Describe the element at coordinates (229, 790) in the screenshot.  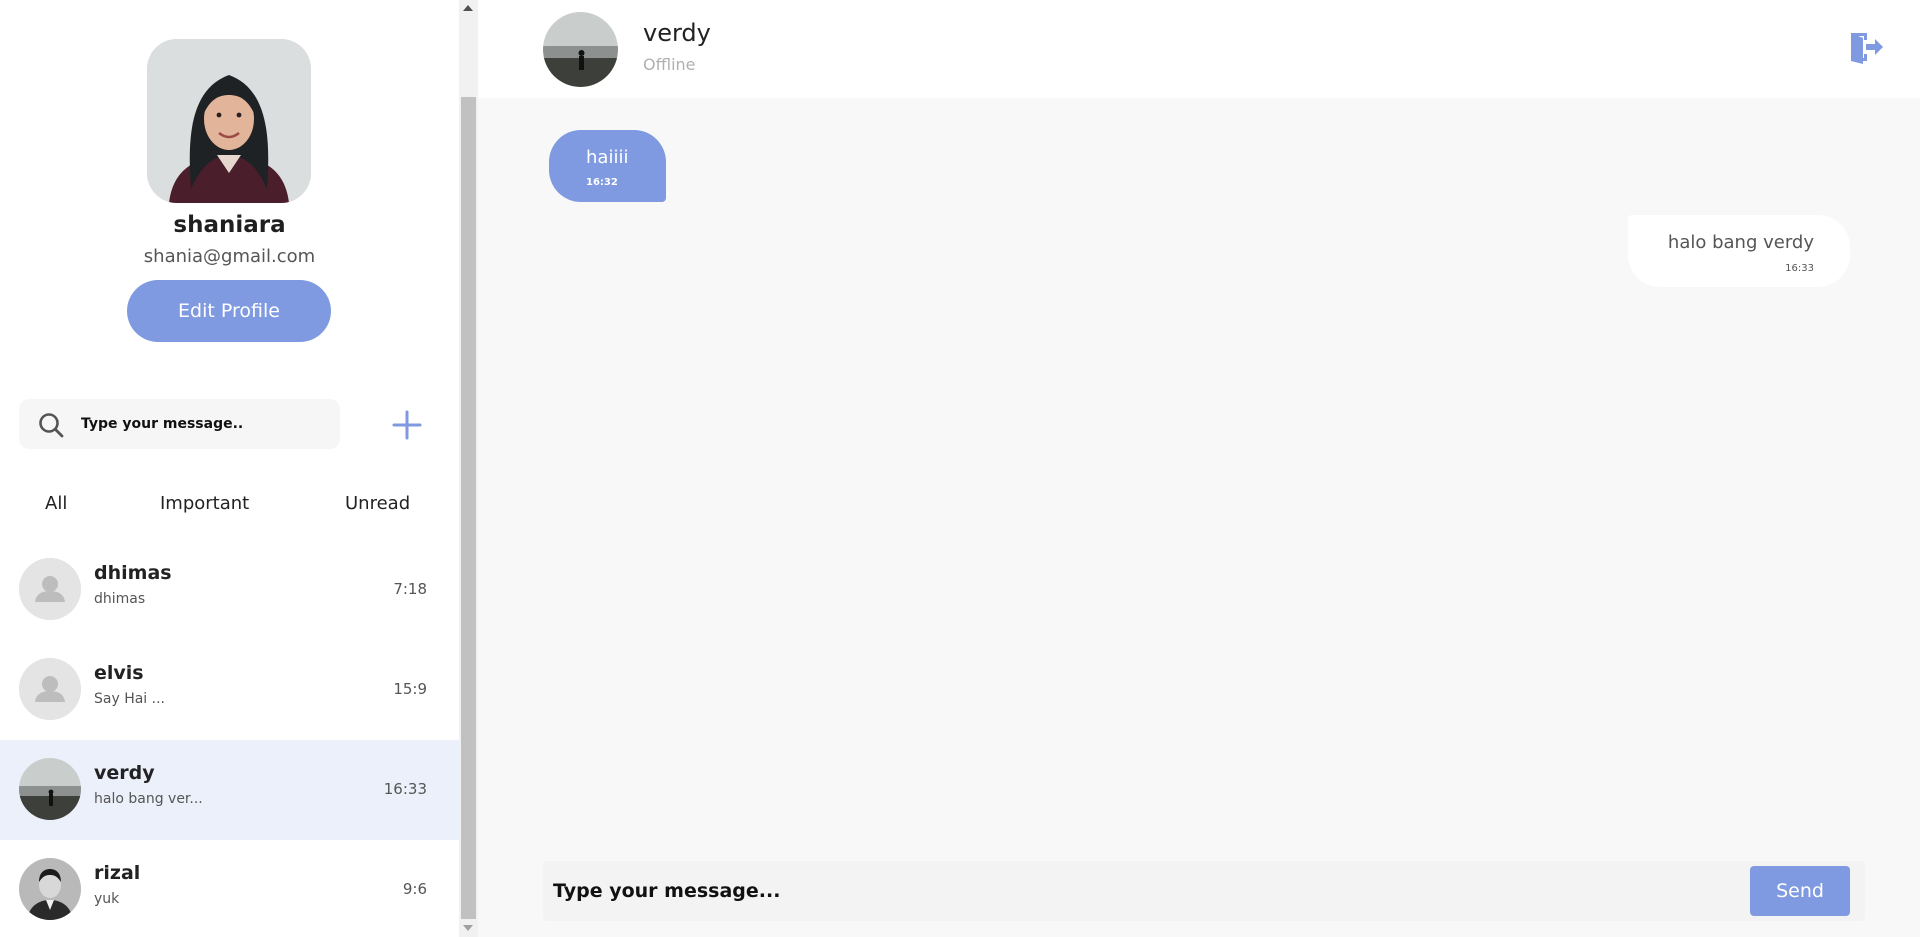
I see `contact-item-verdy: verdy halo bang ver... 16:33` at that location.